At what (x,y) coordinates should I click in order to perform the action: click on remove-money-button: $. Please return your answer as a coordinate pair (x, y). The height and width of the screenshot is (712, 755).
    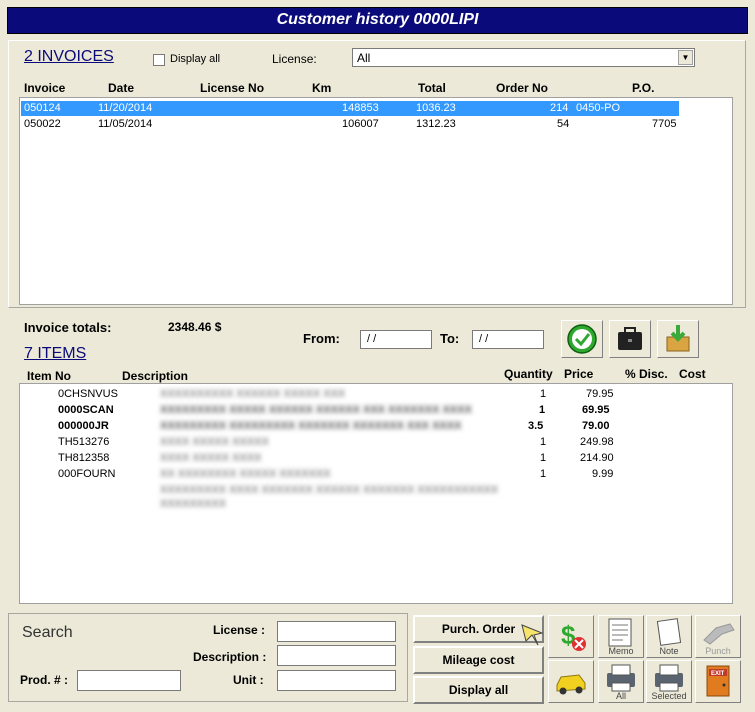
    Looking at the image, I should click on (571, 636).